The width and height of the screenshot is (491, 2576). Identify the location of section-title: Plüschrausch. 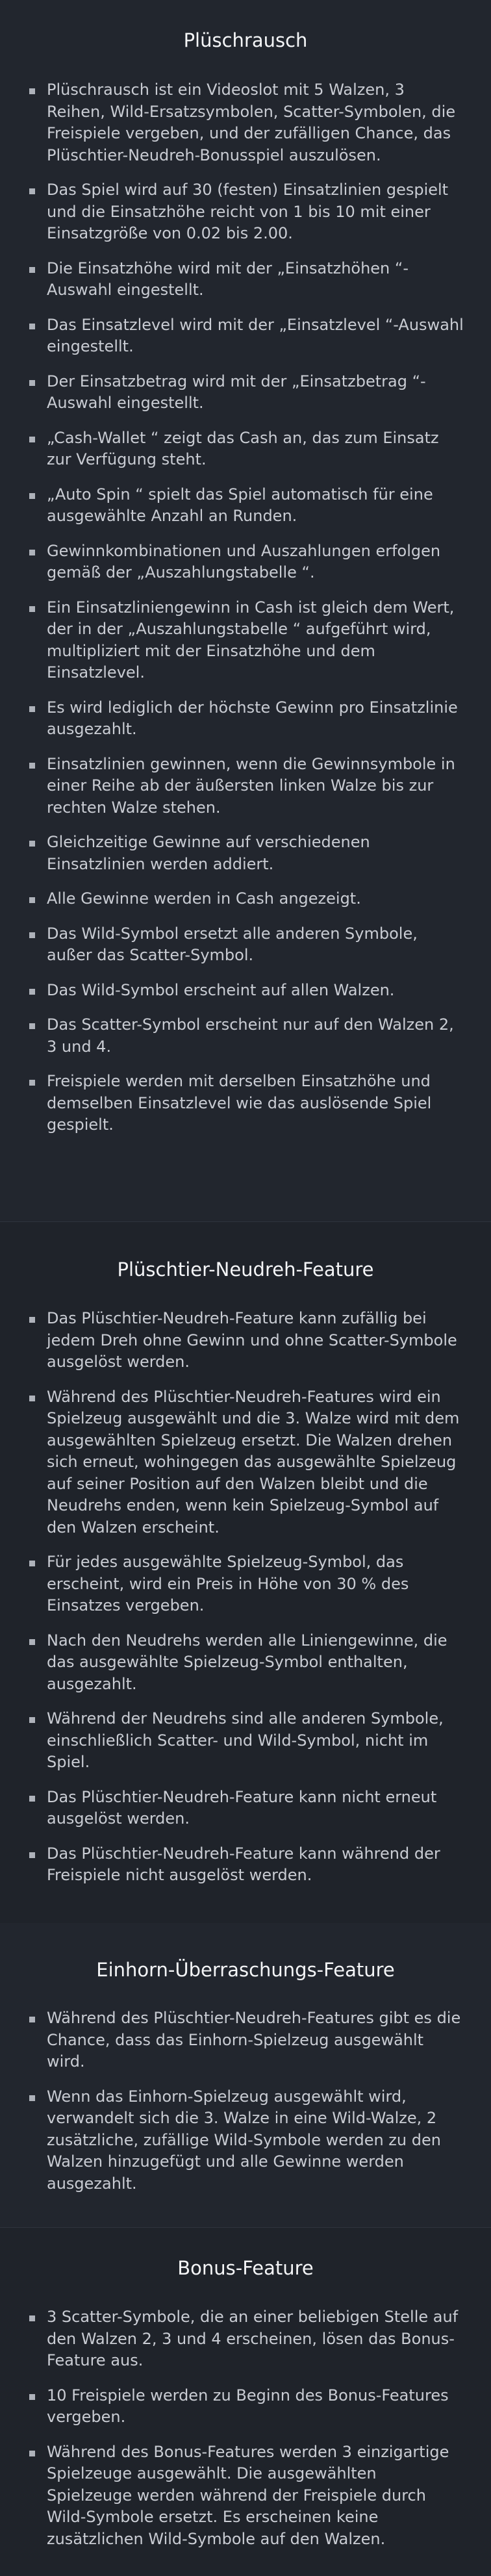
(245, 40).